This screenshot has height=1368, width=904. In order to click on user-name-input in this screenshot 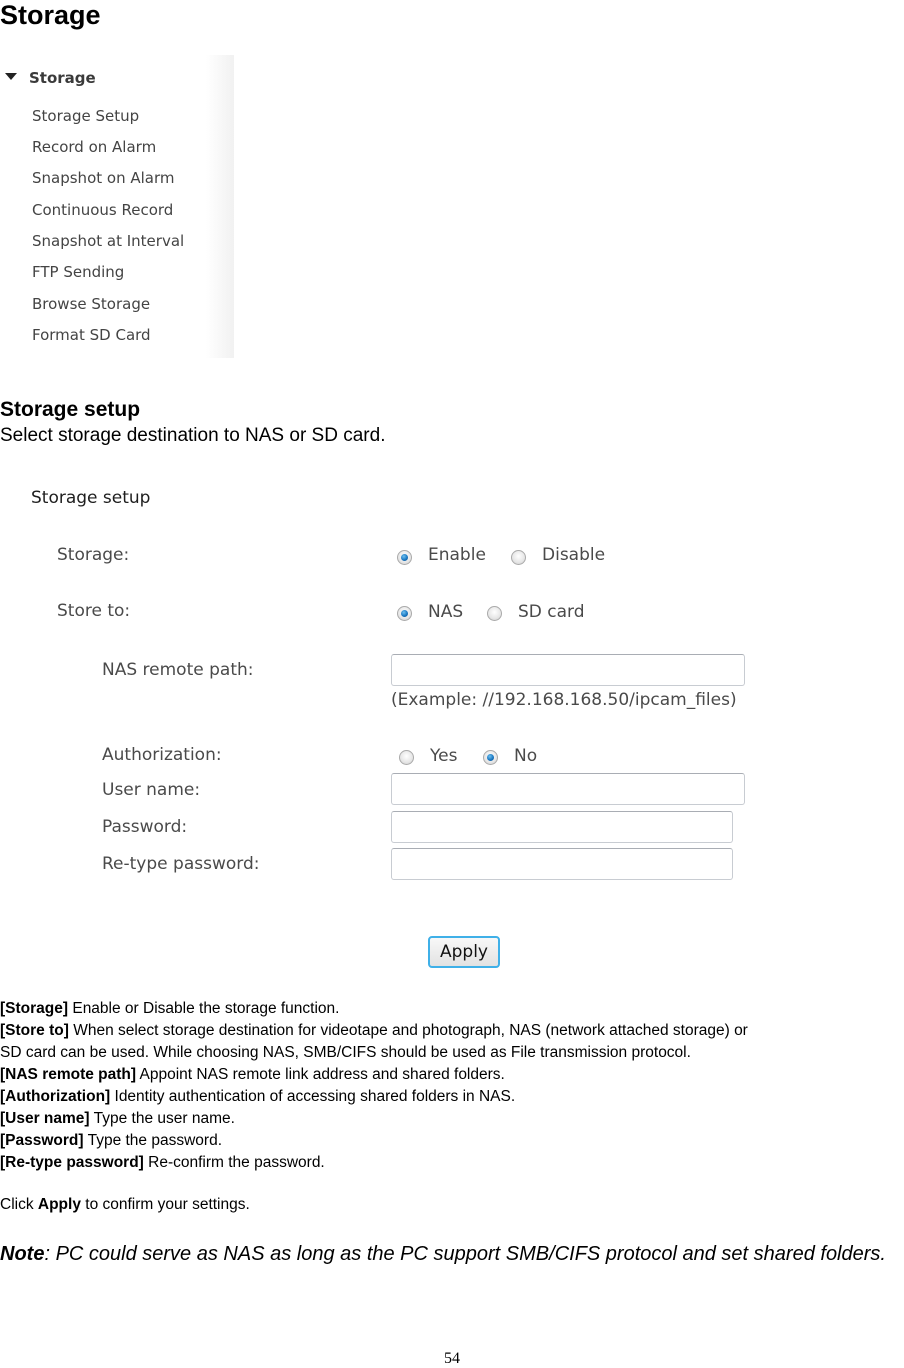, I will do `click(568, 789)`.